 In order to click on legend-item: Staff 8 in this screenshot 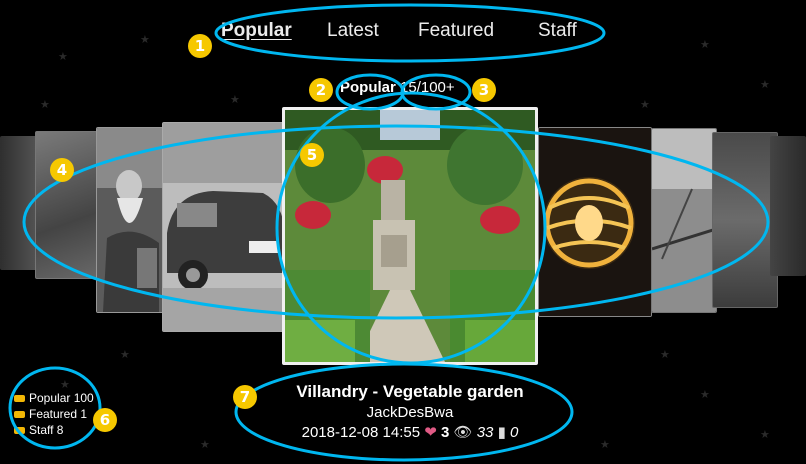, I will do `click(54, 430)`.